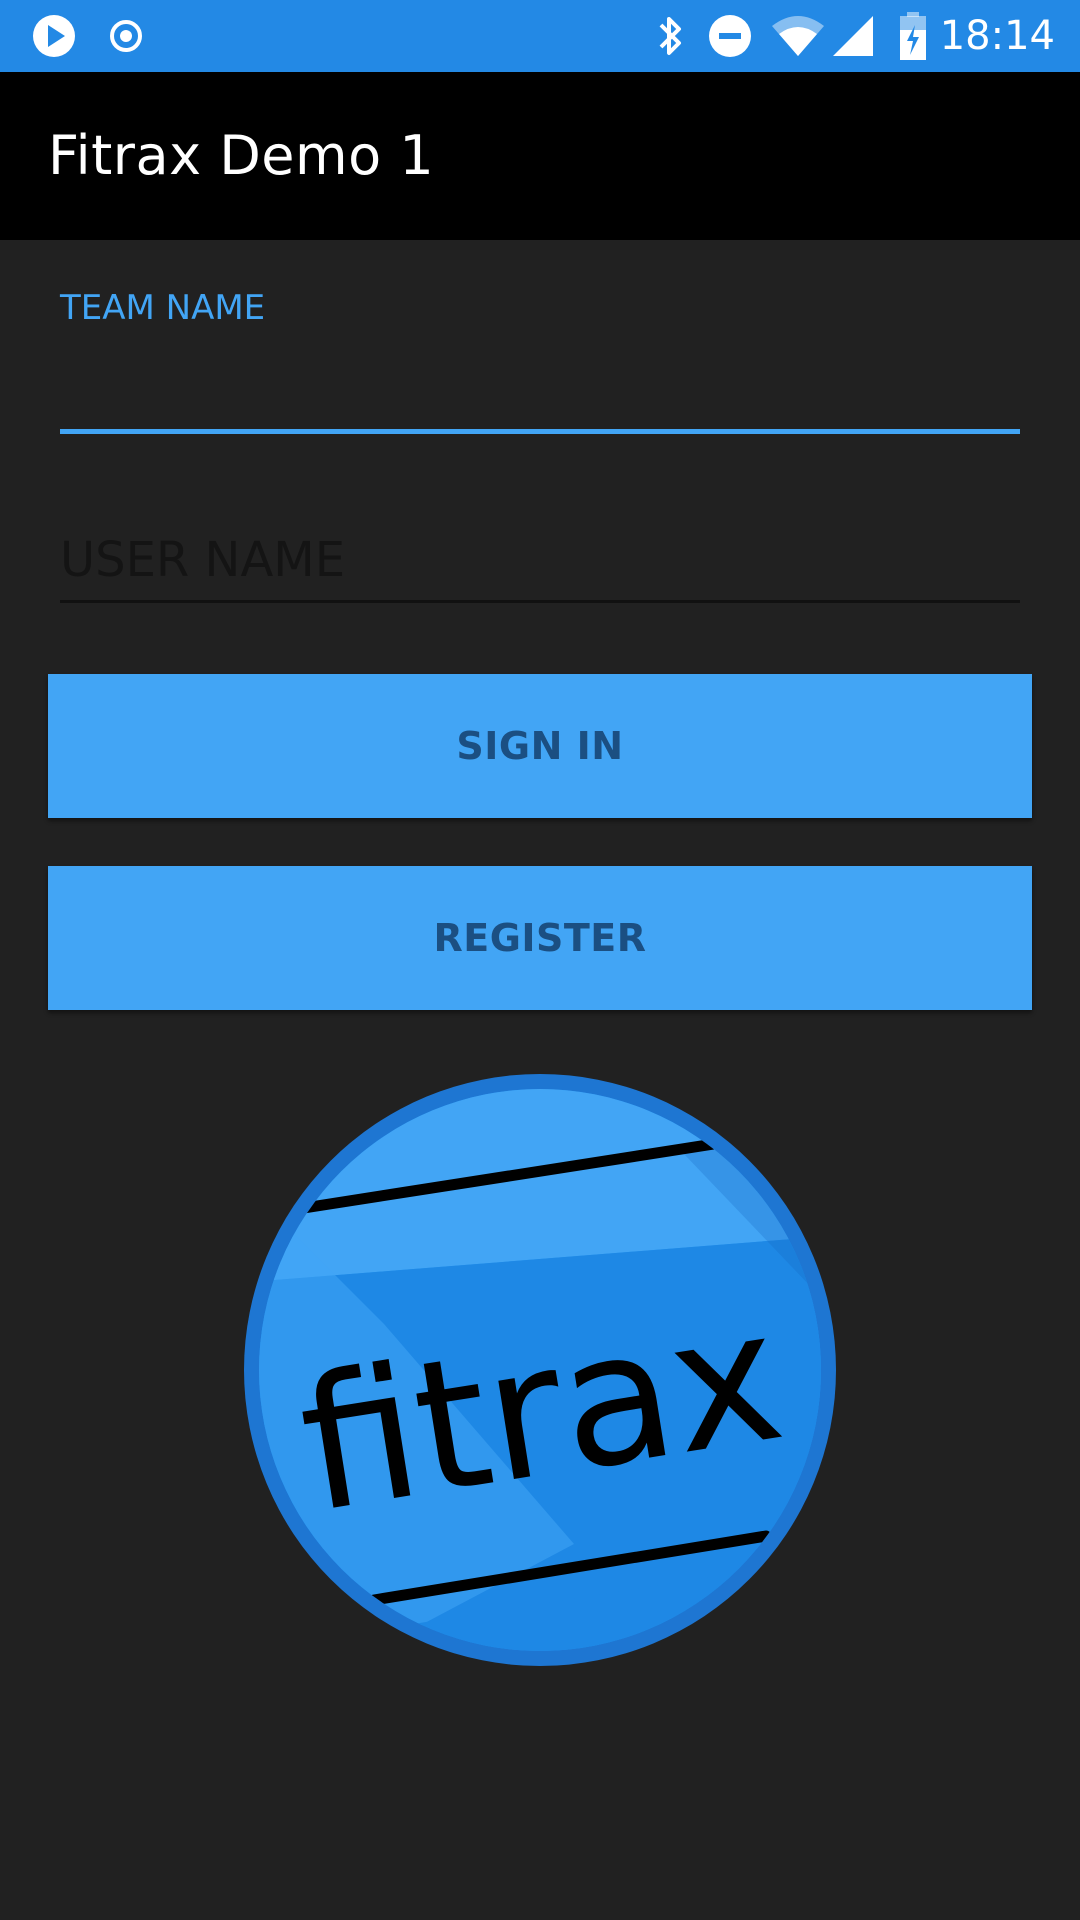  What do you see at coordinates (54, 36) in the screenshot?
I see `play-store-icon` at bounding box center [54, 36].